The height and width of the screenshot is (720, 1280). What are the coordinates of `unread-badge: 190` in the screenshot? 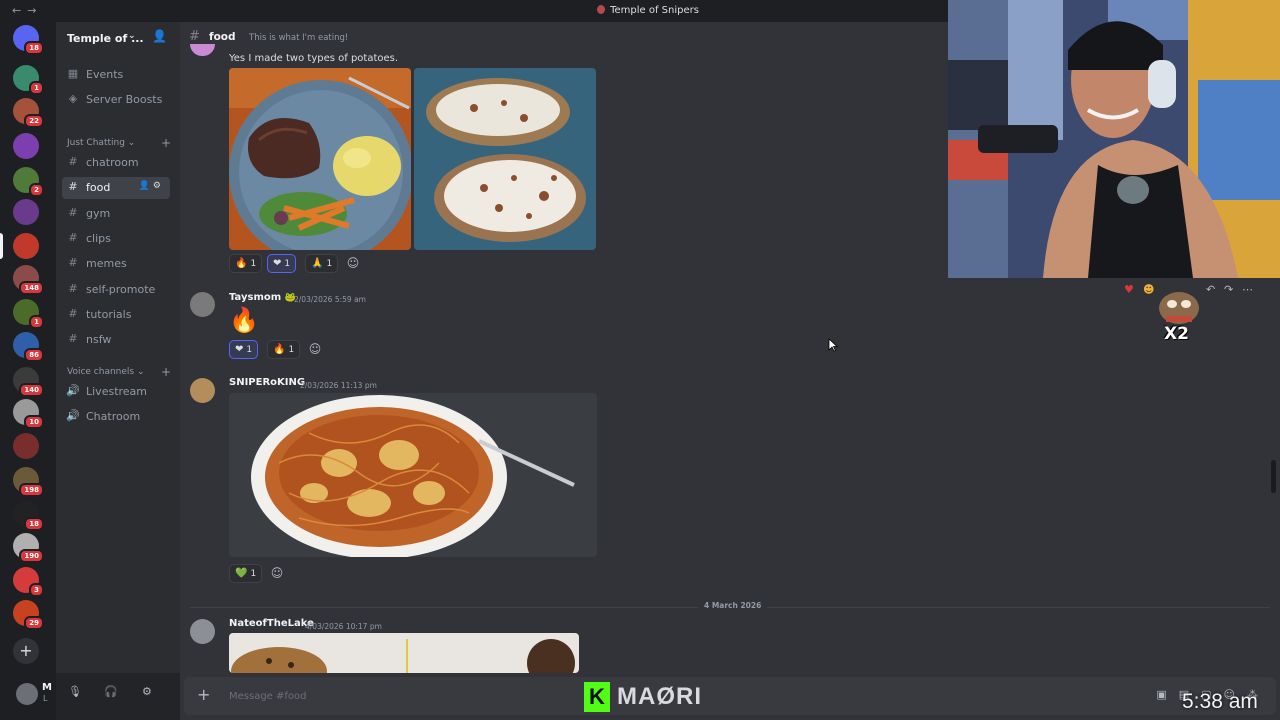 It's located at (31, 556).